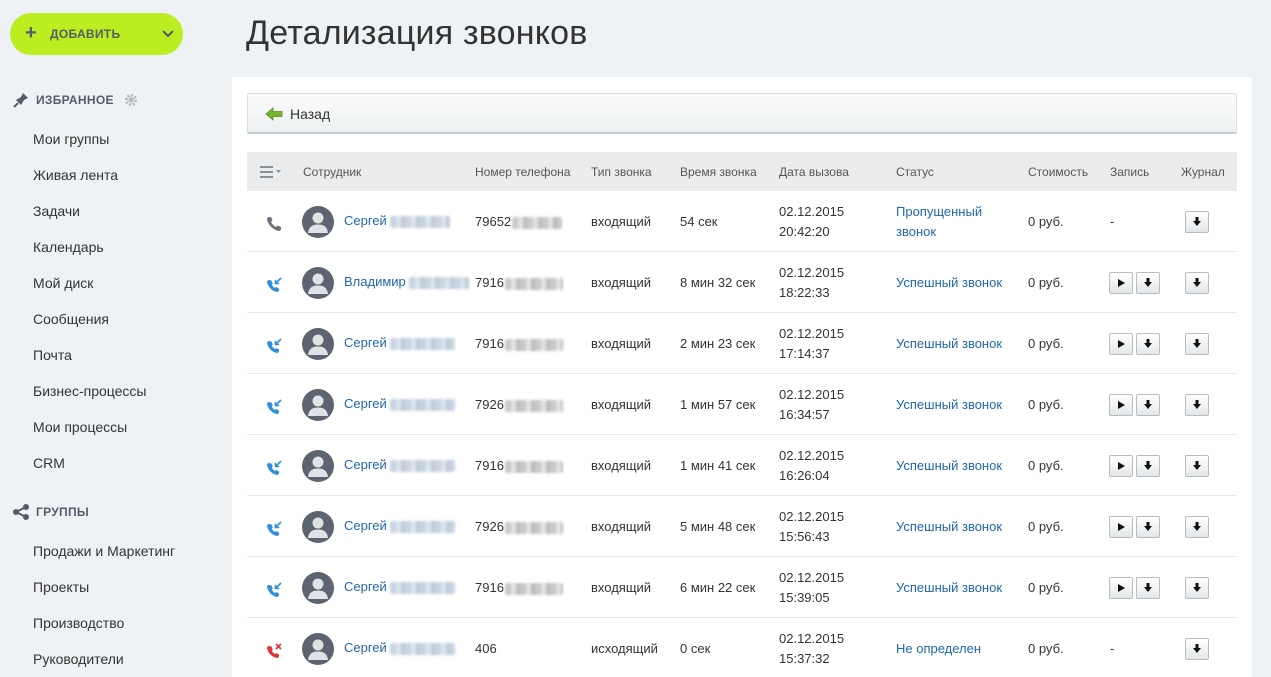 This screenshot has width=1271, height=677. I want to click on favorites-header: ИЗБРАННОЕ, so click(75, 100).